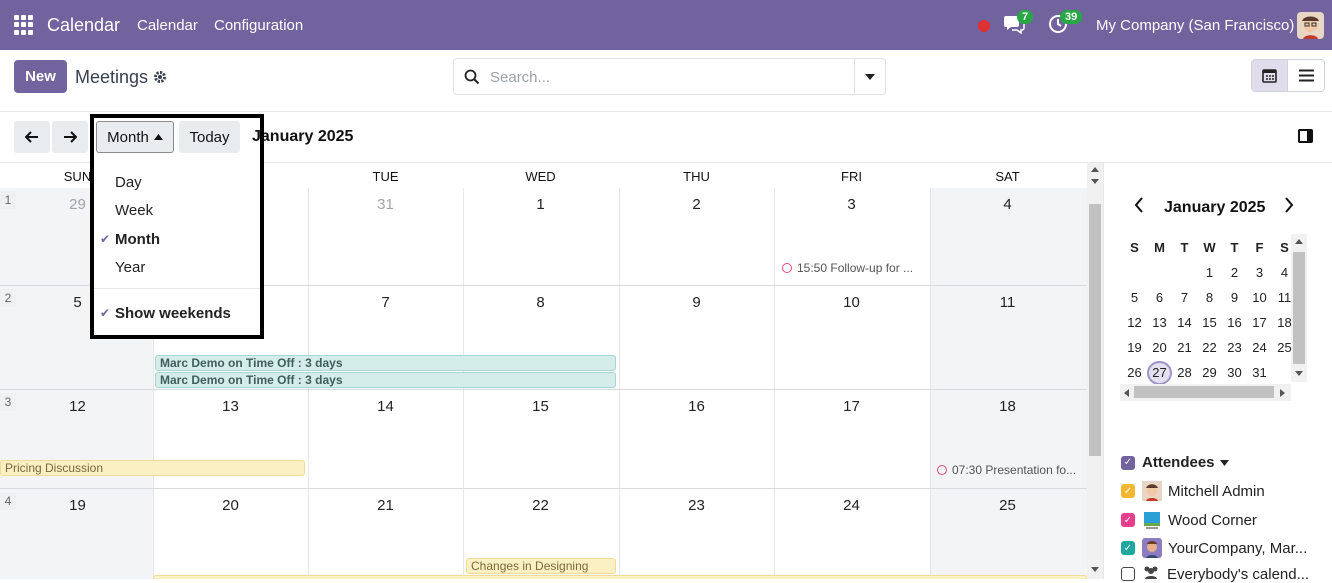  What do you see at coordinates (851, 302) in the screenshot?
I see `day-number: 10` at bounding box center [851, 302].